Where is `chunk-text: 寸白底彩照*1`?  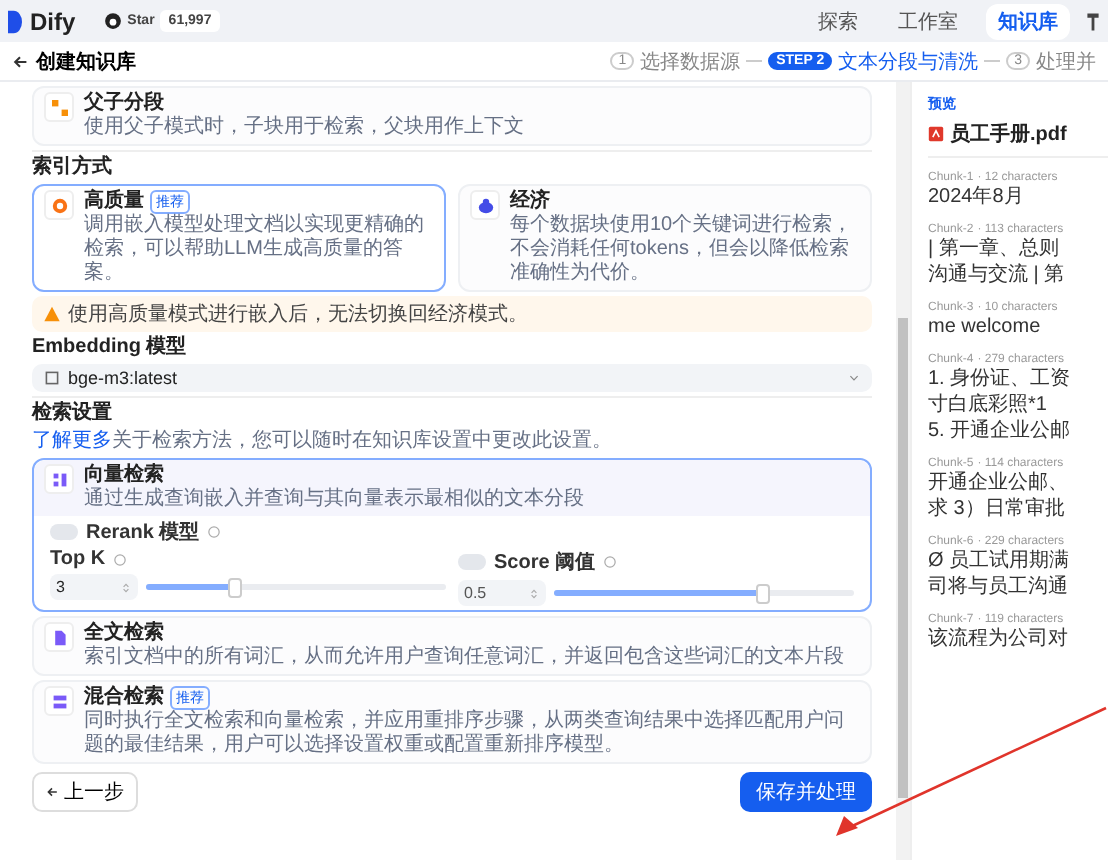
chunk-text: 寸白底彩照*1 is located at coordinates (988, 406).